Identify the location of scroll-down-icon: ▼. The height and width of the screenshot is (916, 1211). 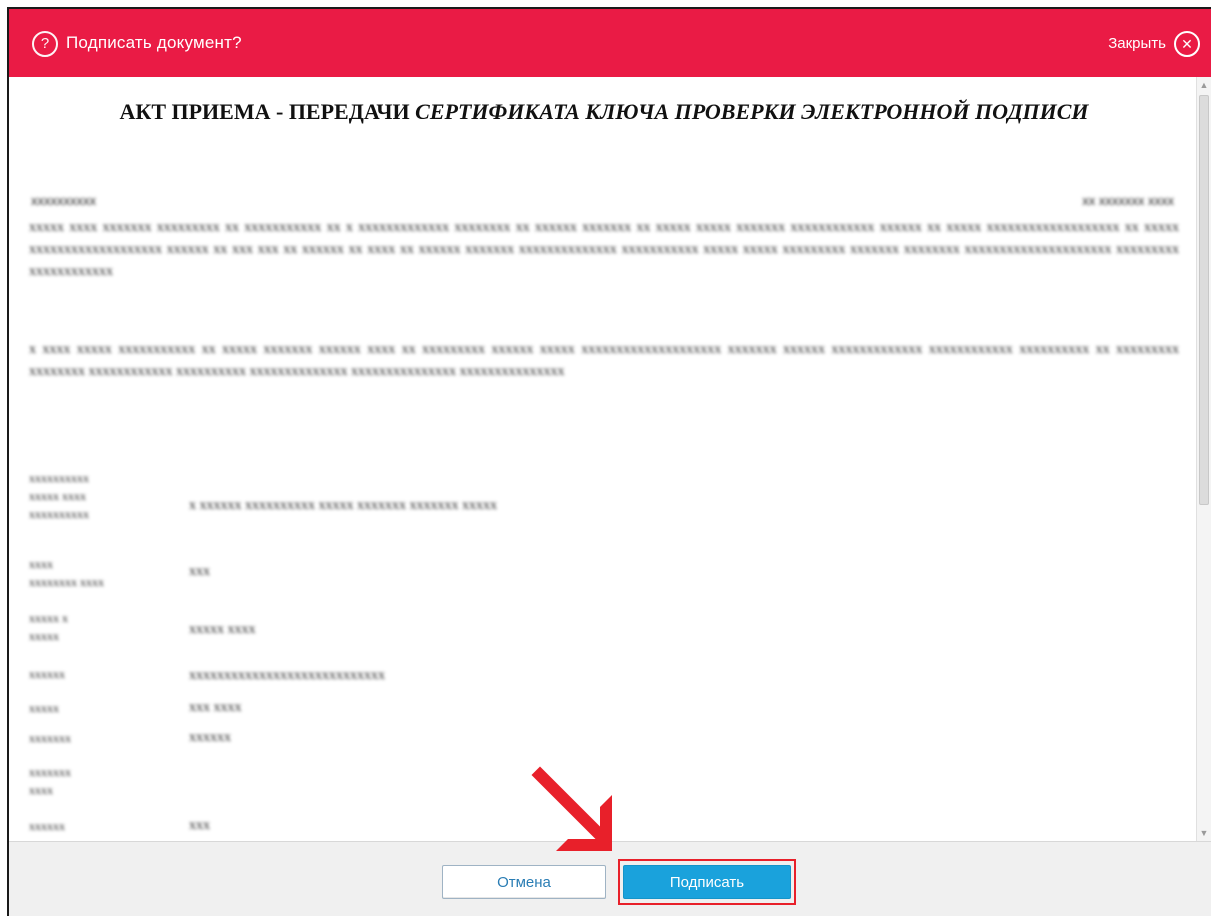
(1204, 833).